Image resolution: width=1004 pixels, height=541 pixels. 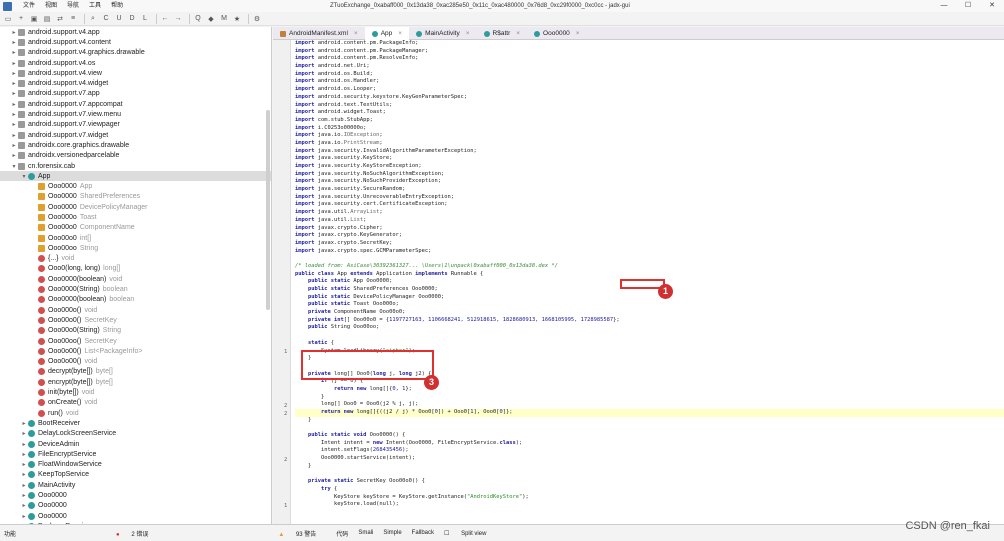 What do you see at coordinates (135, 413) in the screenshot?
I see `tree-node: run() void` at bounding box center [135, 413].